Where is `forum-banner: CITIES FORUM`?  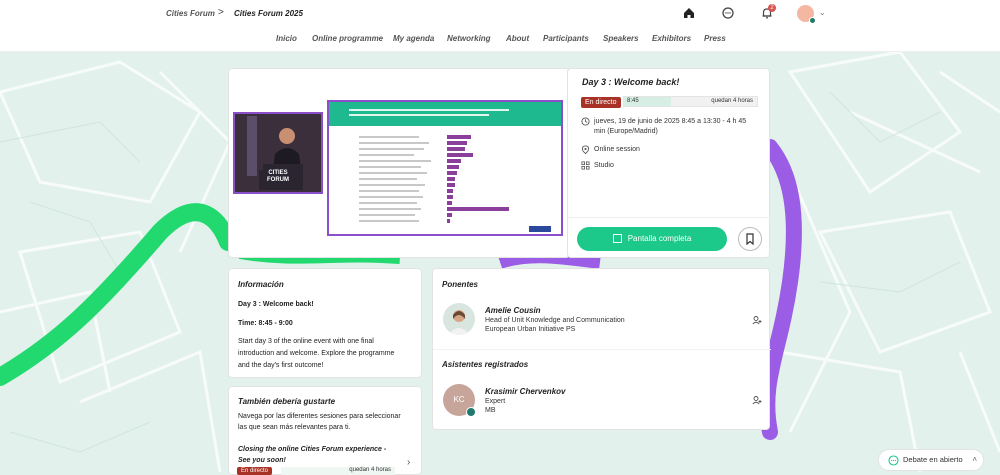 forum-banner: CITIES FORUM is located at coordinates (278, 180).